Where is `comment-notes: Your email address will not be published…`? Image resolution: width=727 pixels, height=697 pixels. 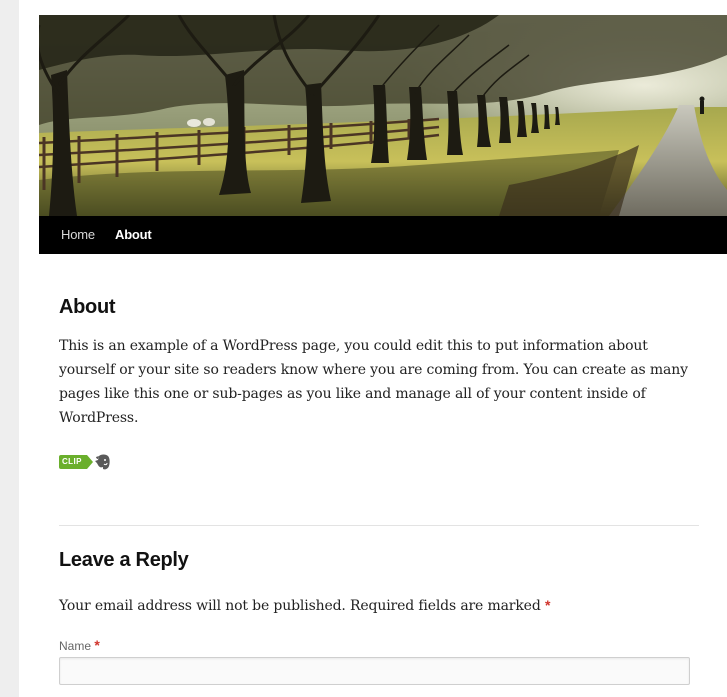 comment-notes: Your email address will not be published… is located at coordinates (304, 605).